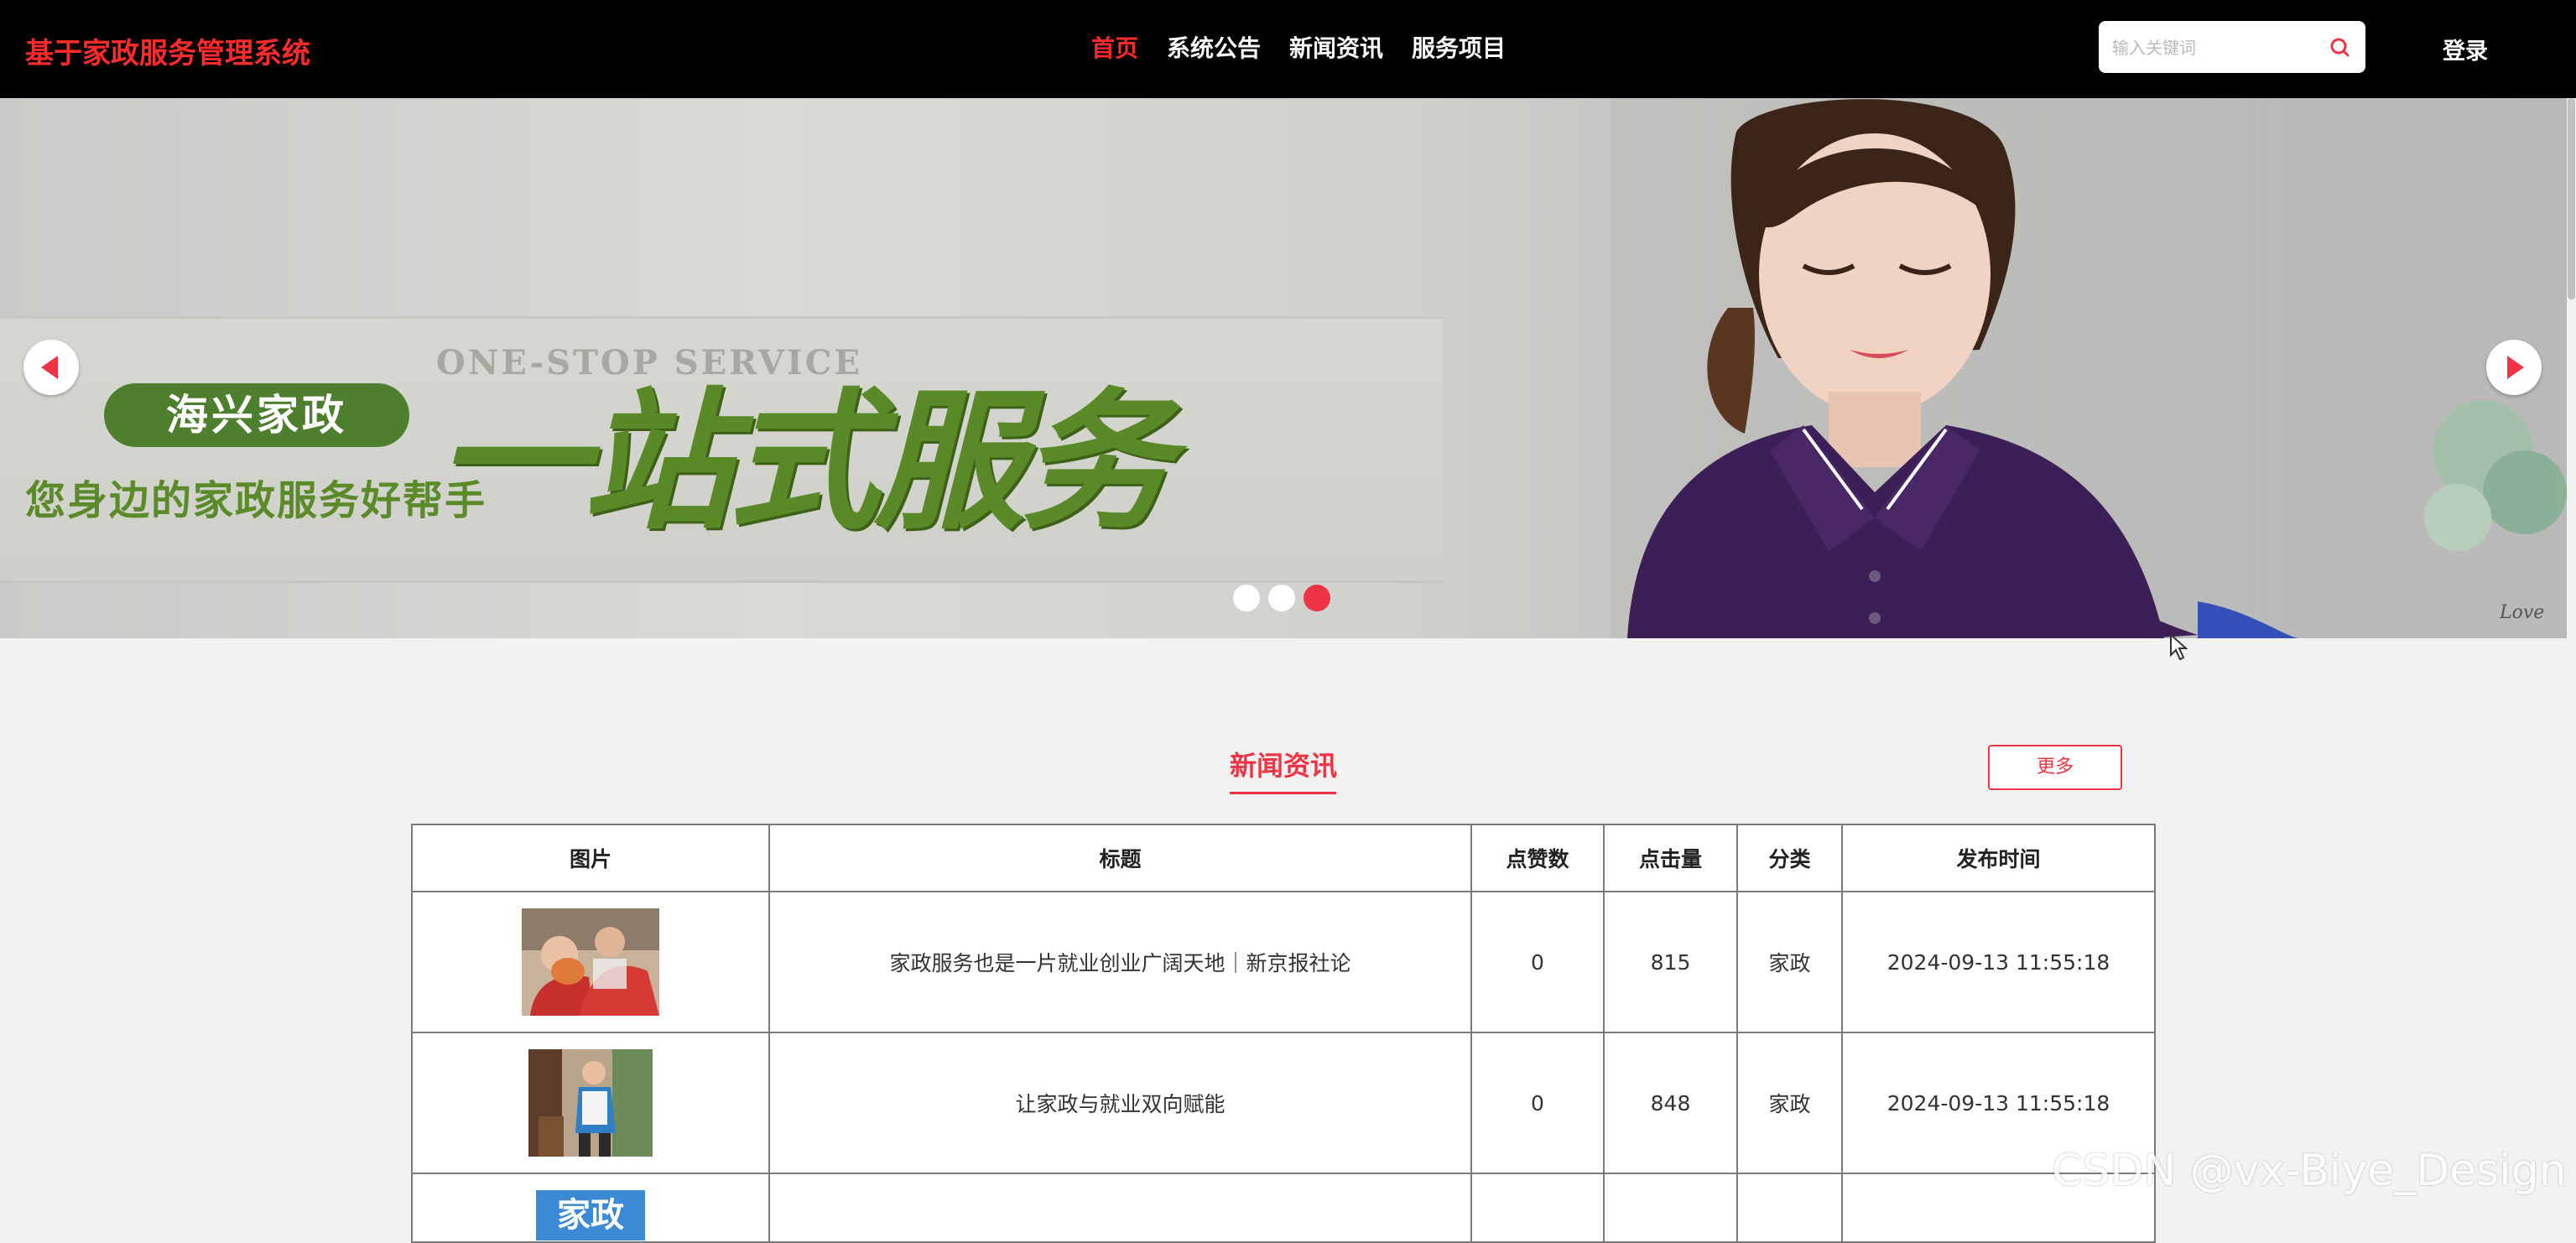 This screenshot has width=2576, height=1243. I want to click on column-header-category: 分类, so click(1789, 858).